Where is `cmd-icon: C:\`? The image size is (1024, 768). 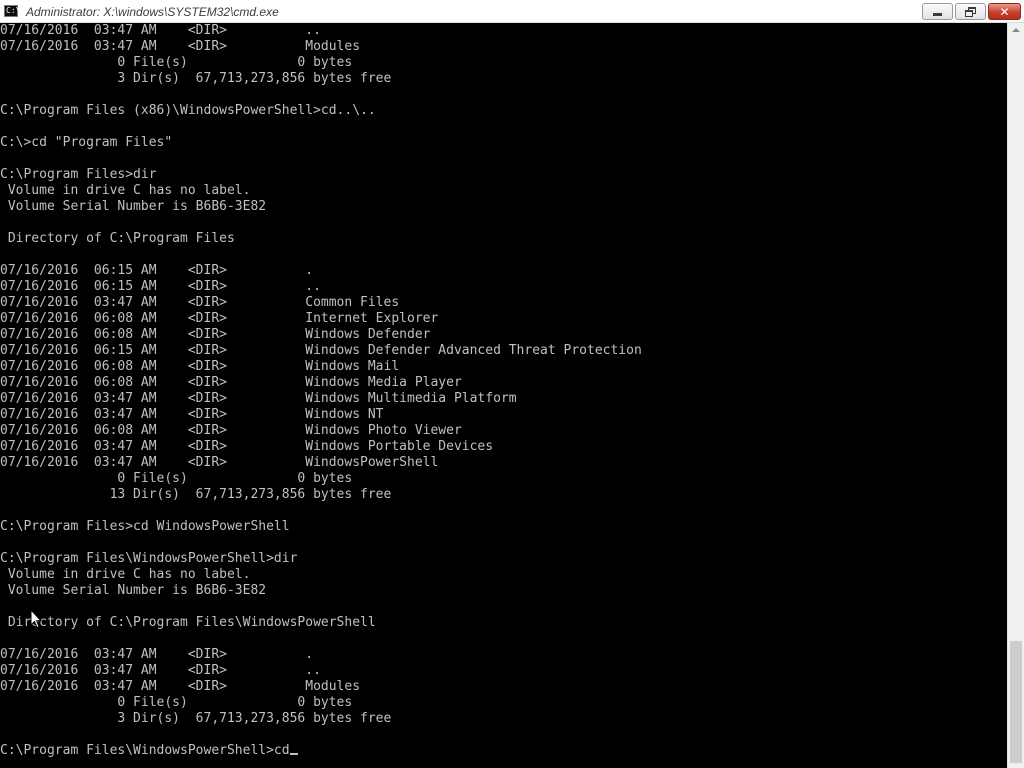 cmd-icon: C:\ is located at coordinates (12, 11).